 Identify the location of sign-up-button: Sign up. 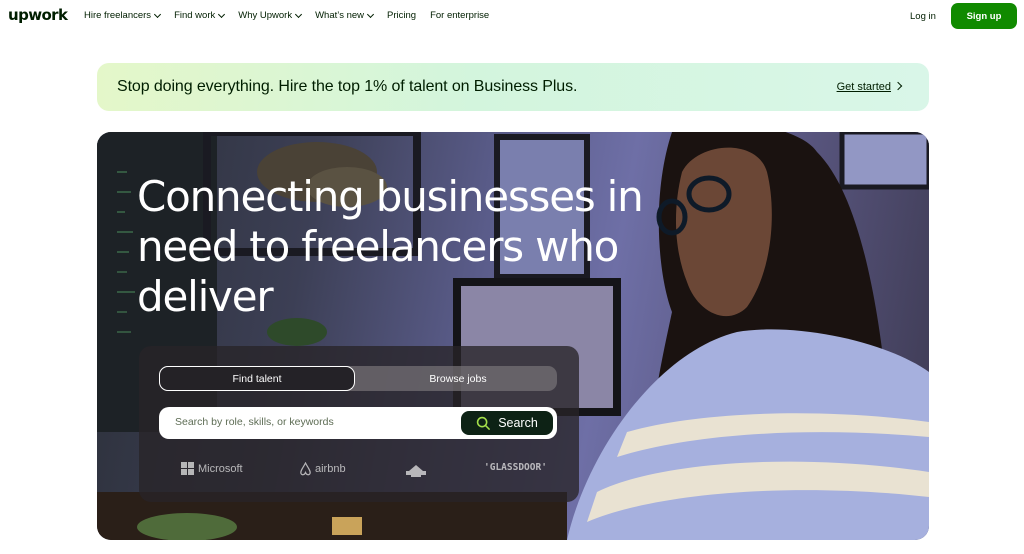
(984, 16).